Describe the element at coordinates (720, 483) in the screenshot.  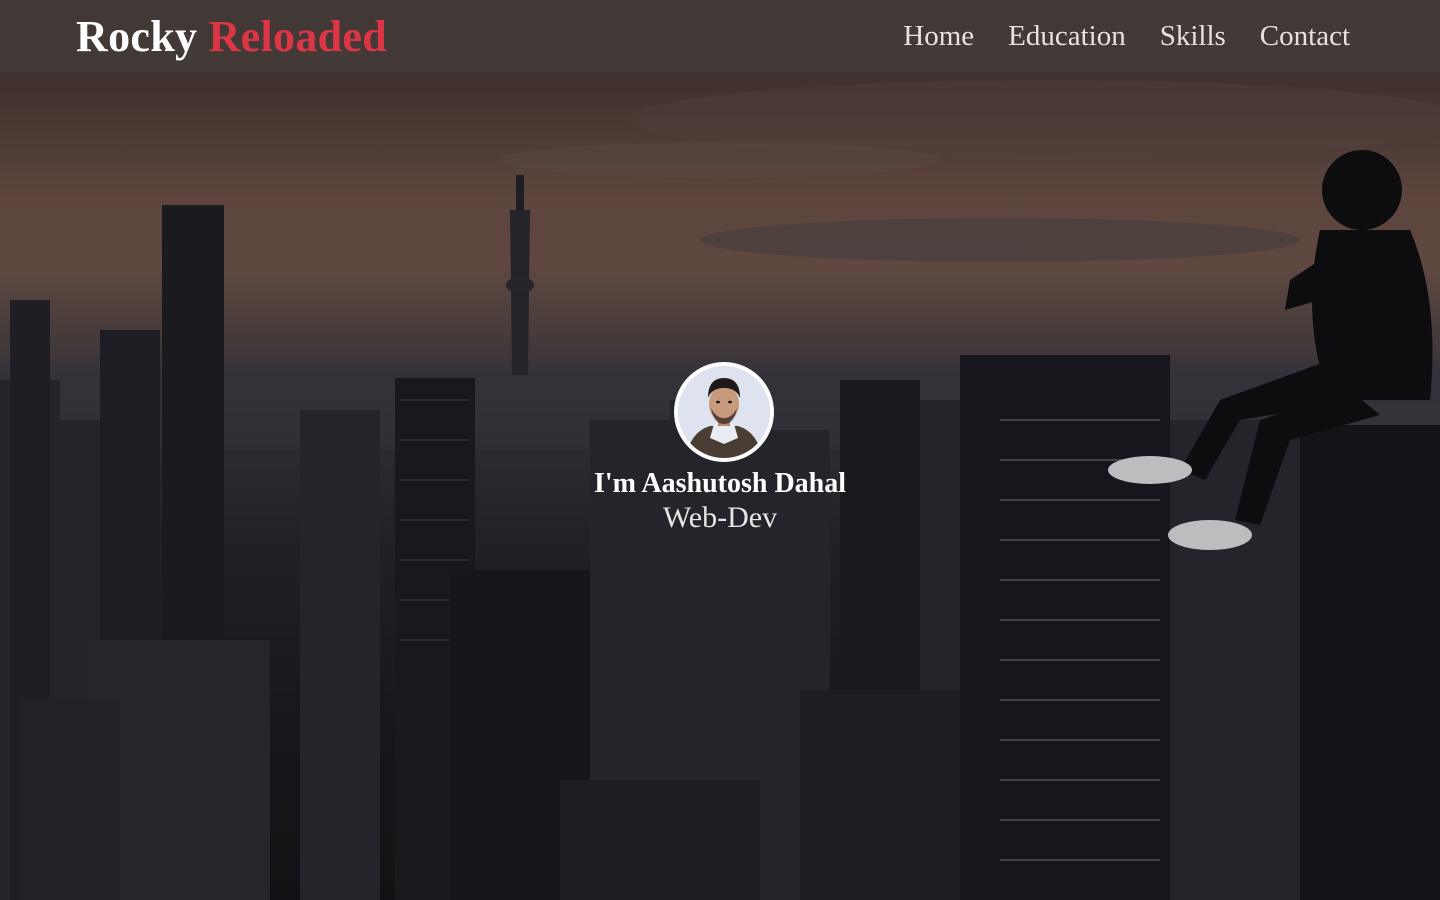
I see `hero-name: I'm Aashutosh Dahal` at that location.